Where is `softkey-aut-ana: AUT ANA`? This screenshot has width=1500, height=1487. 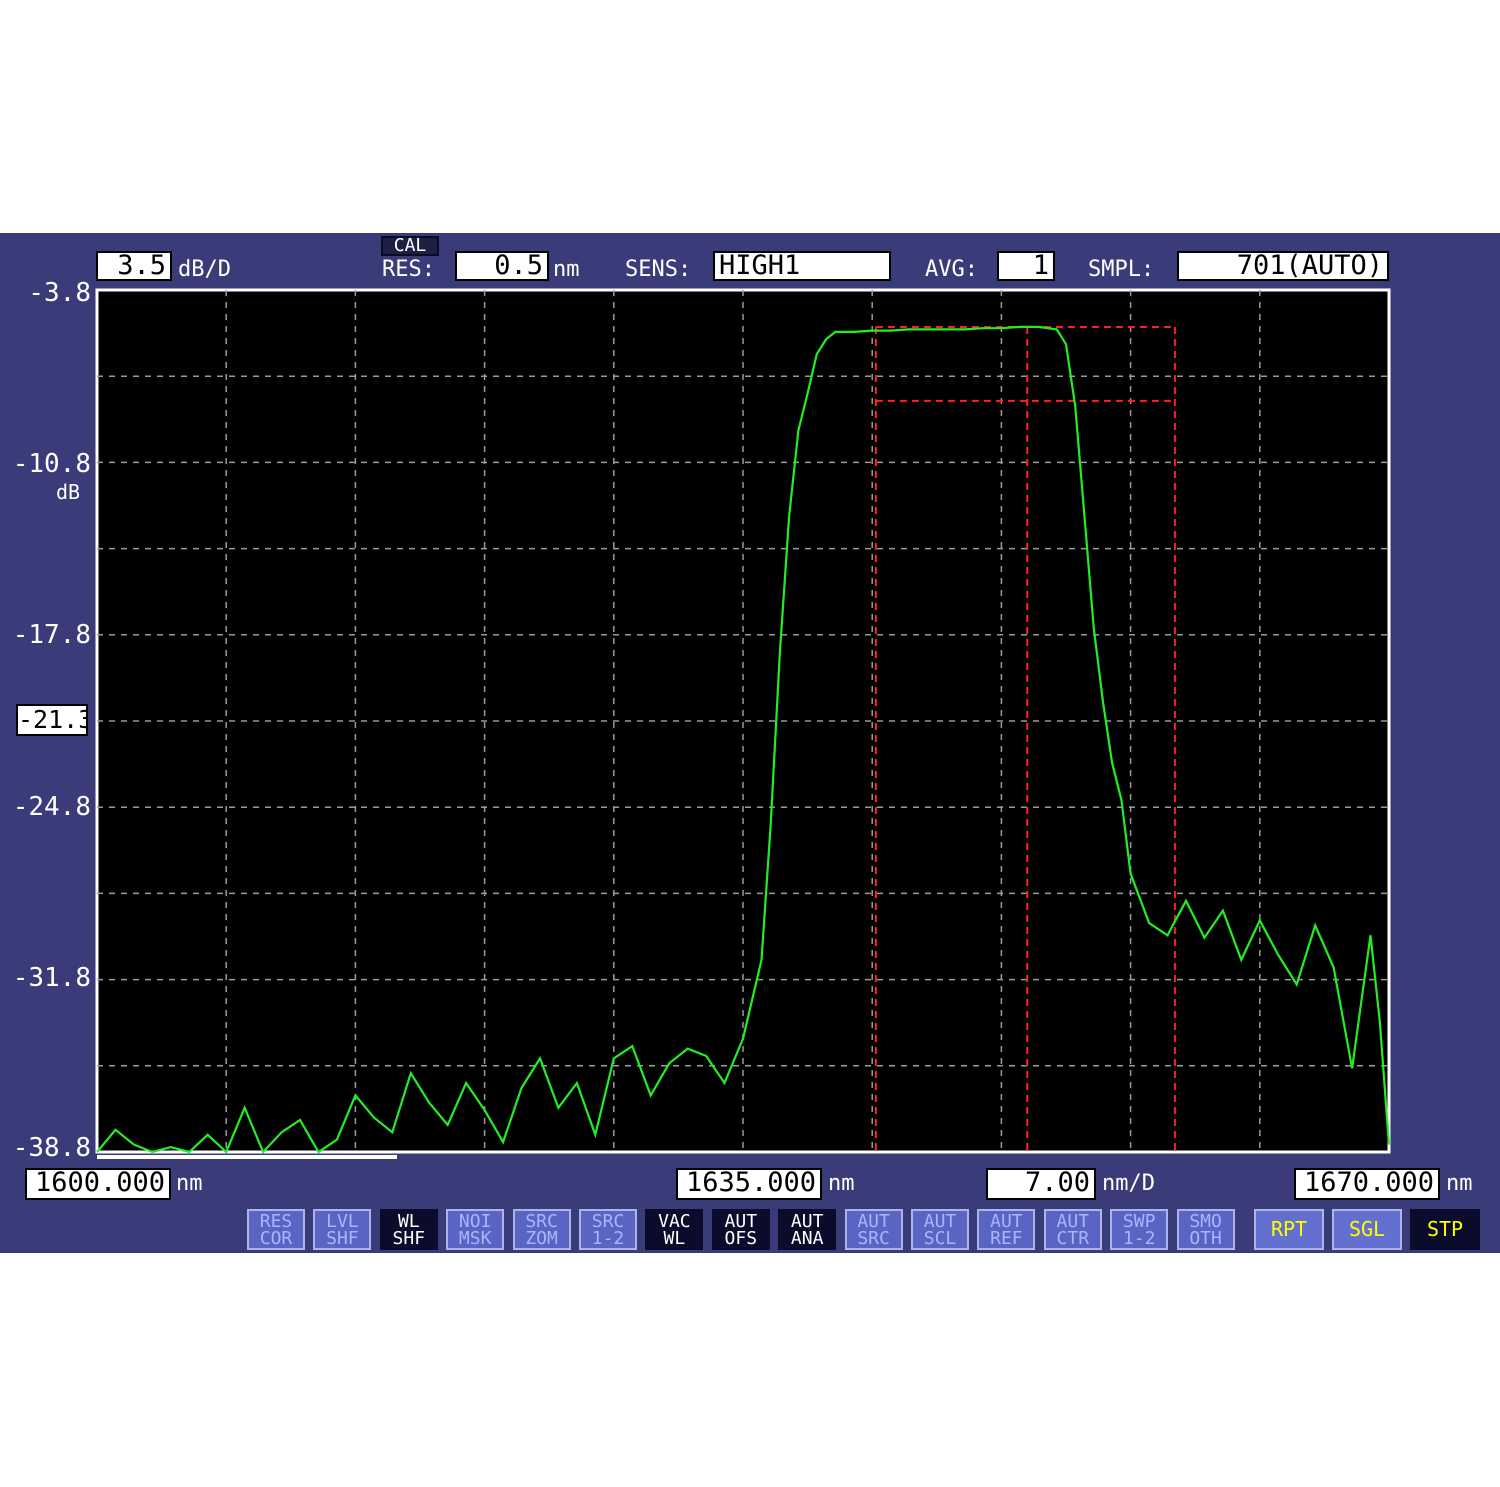
softkey-aut-ana: AUT ANA is located at coordinates (807, 1229).